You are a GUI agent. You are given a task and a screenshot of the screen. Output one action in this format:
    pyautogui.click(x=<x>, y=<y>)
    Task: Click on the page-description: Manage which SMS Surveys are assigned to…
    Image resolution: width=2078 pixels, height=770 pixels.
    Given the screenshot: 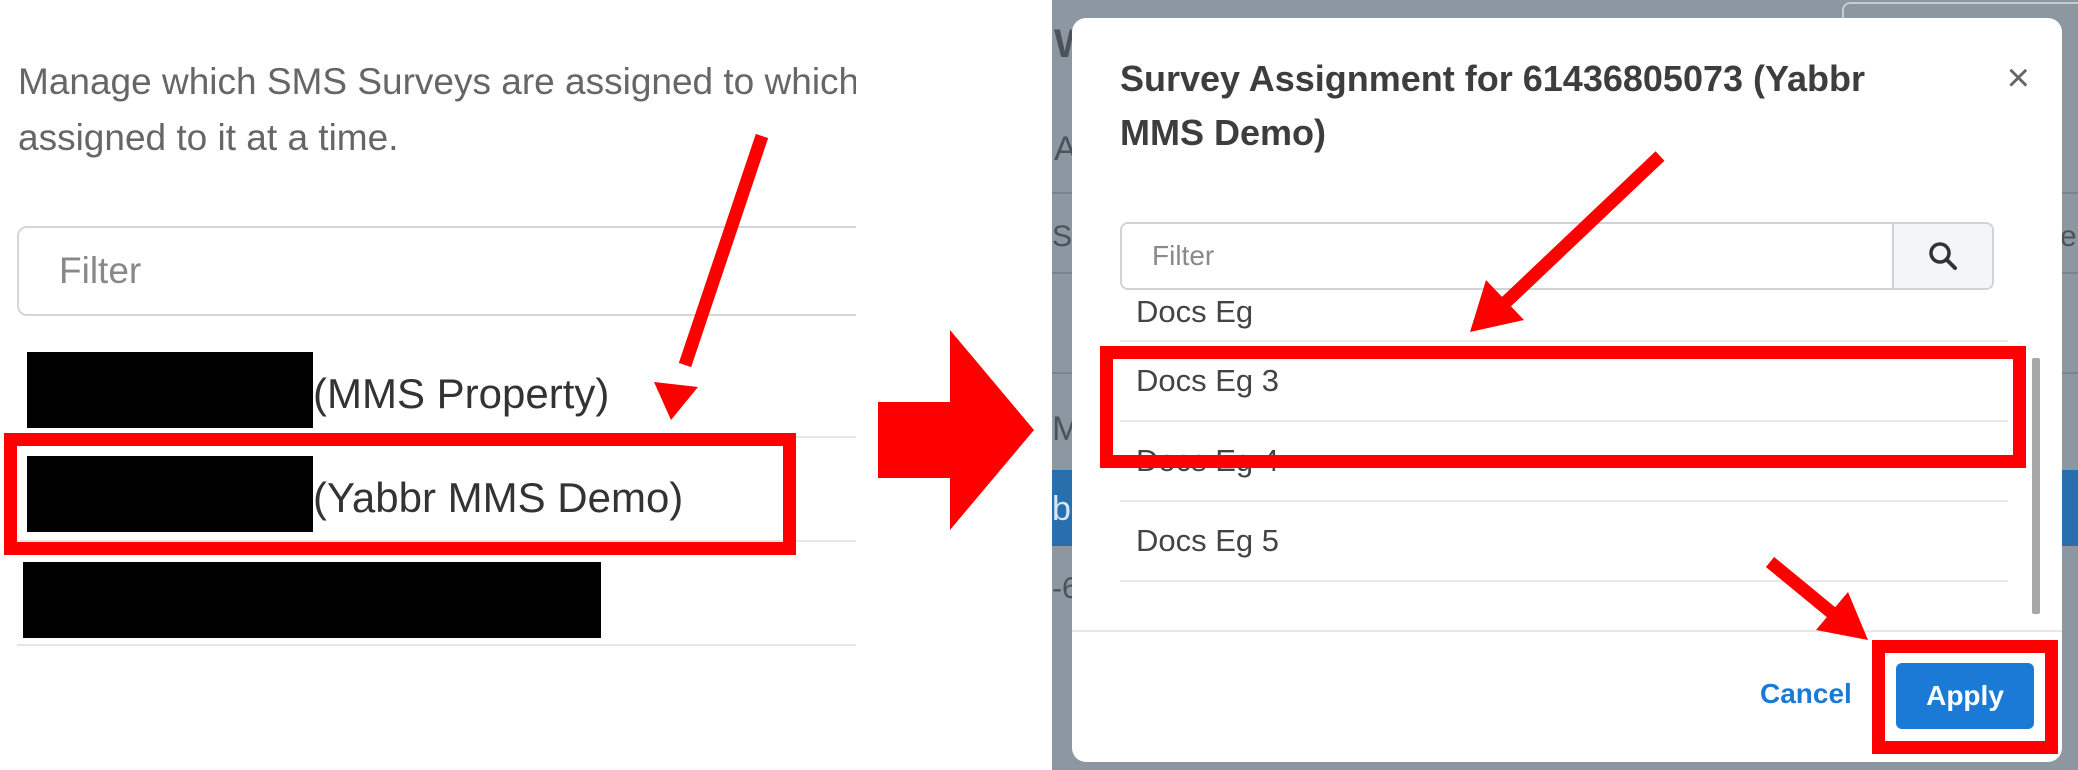 What is the action you would take?
    pyautogui.click(x=437, y=109)
    